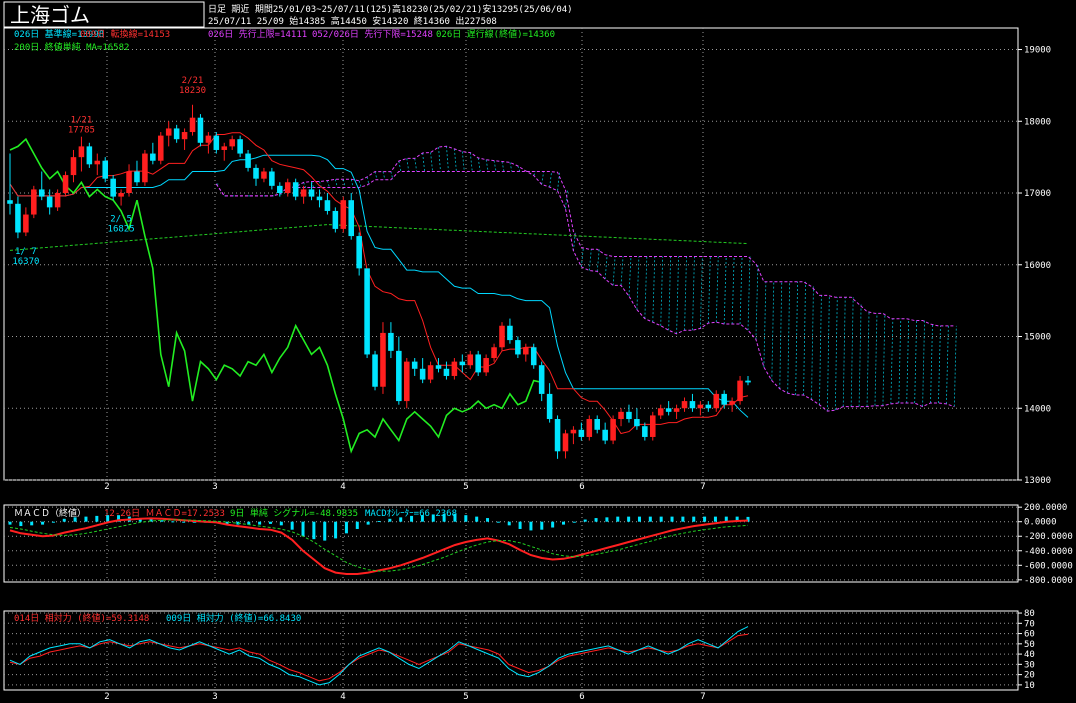 This screenshot has height=703, width=1076. I want to click on y-tick-label: 14000, so click(1037, 409).